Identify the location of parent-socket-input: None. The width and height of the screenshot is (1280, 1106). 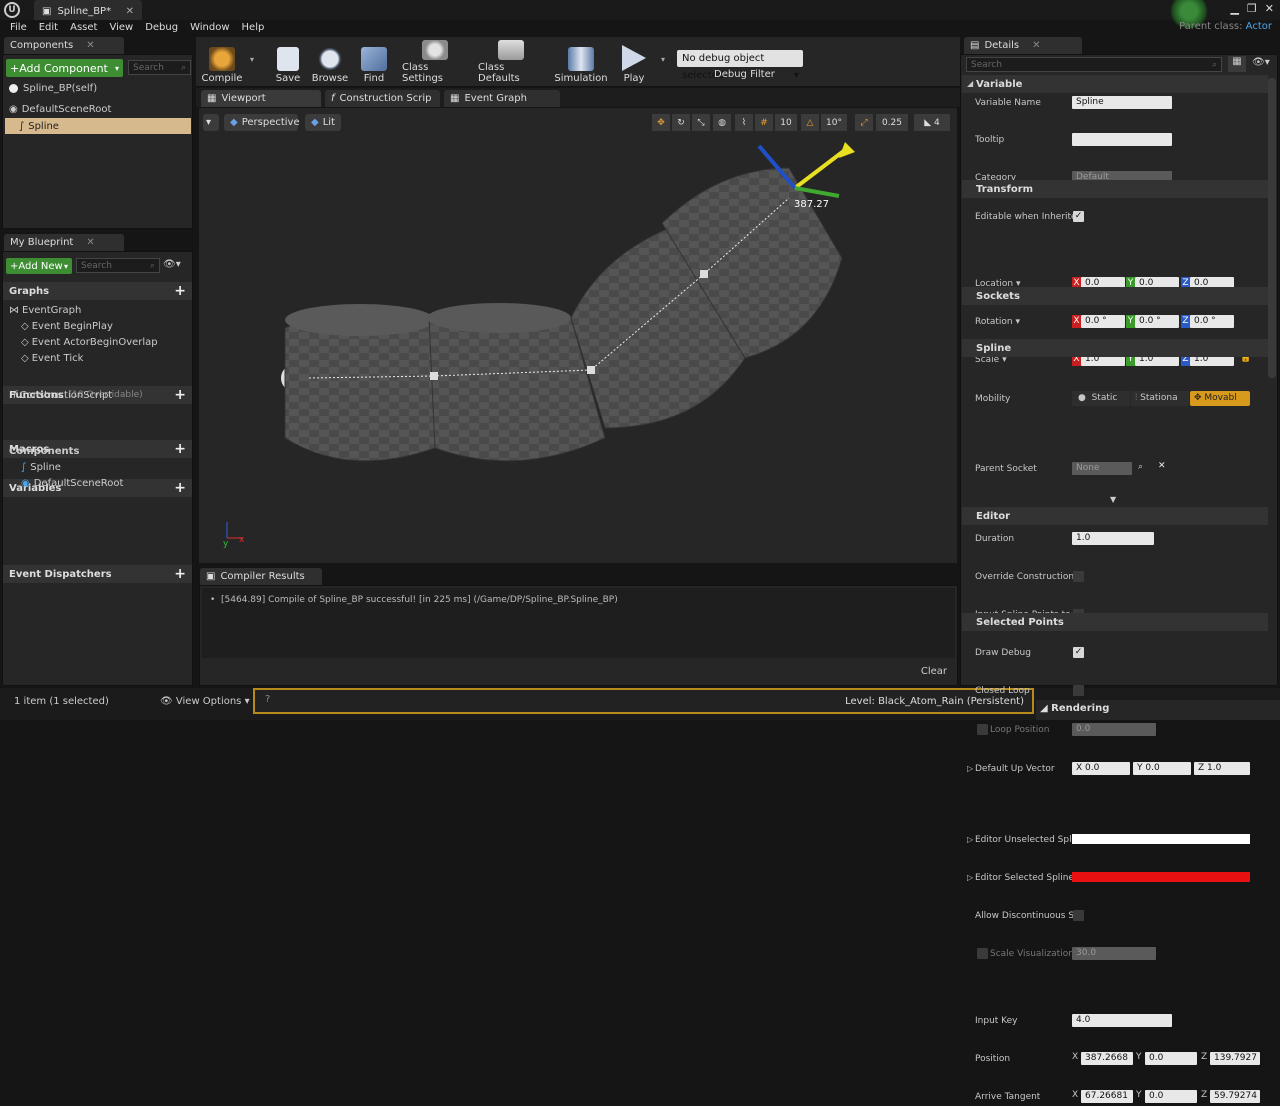
(1102, 468).